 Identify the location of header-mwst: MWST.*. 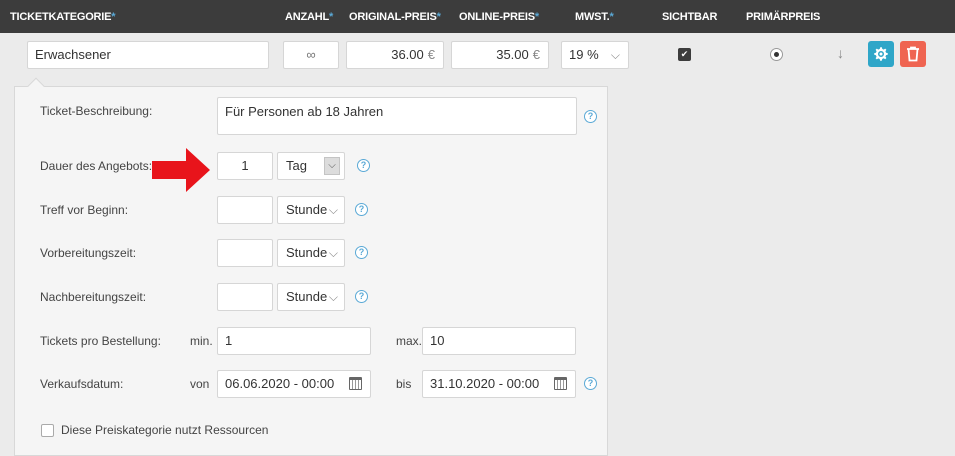
(594, 17).